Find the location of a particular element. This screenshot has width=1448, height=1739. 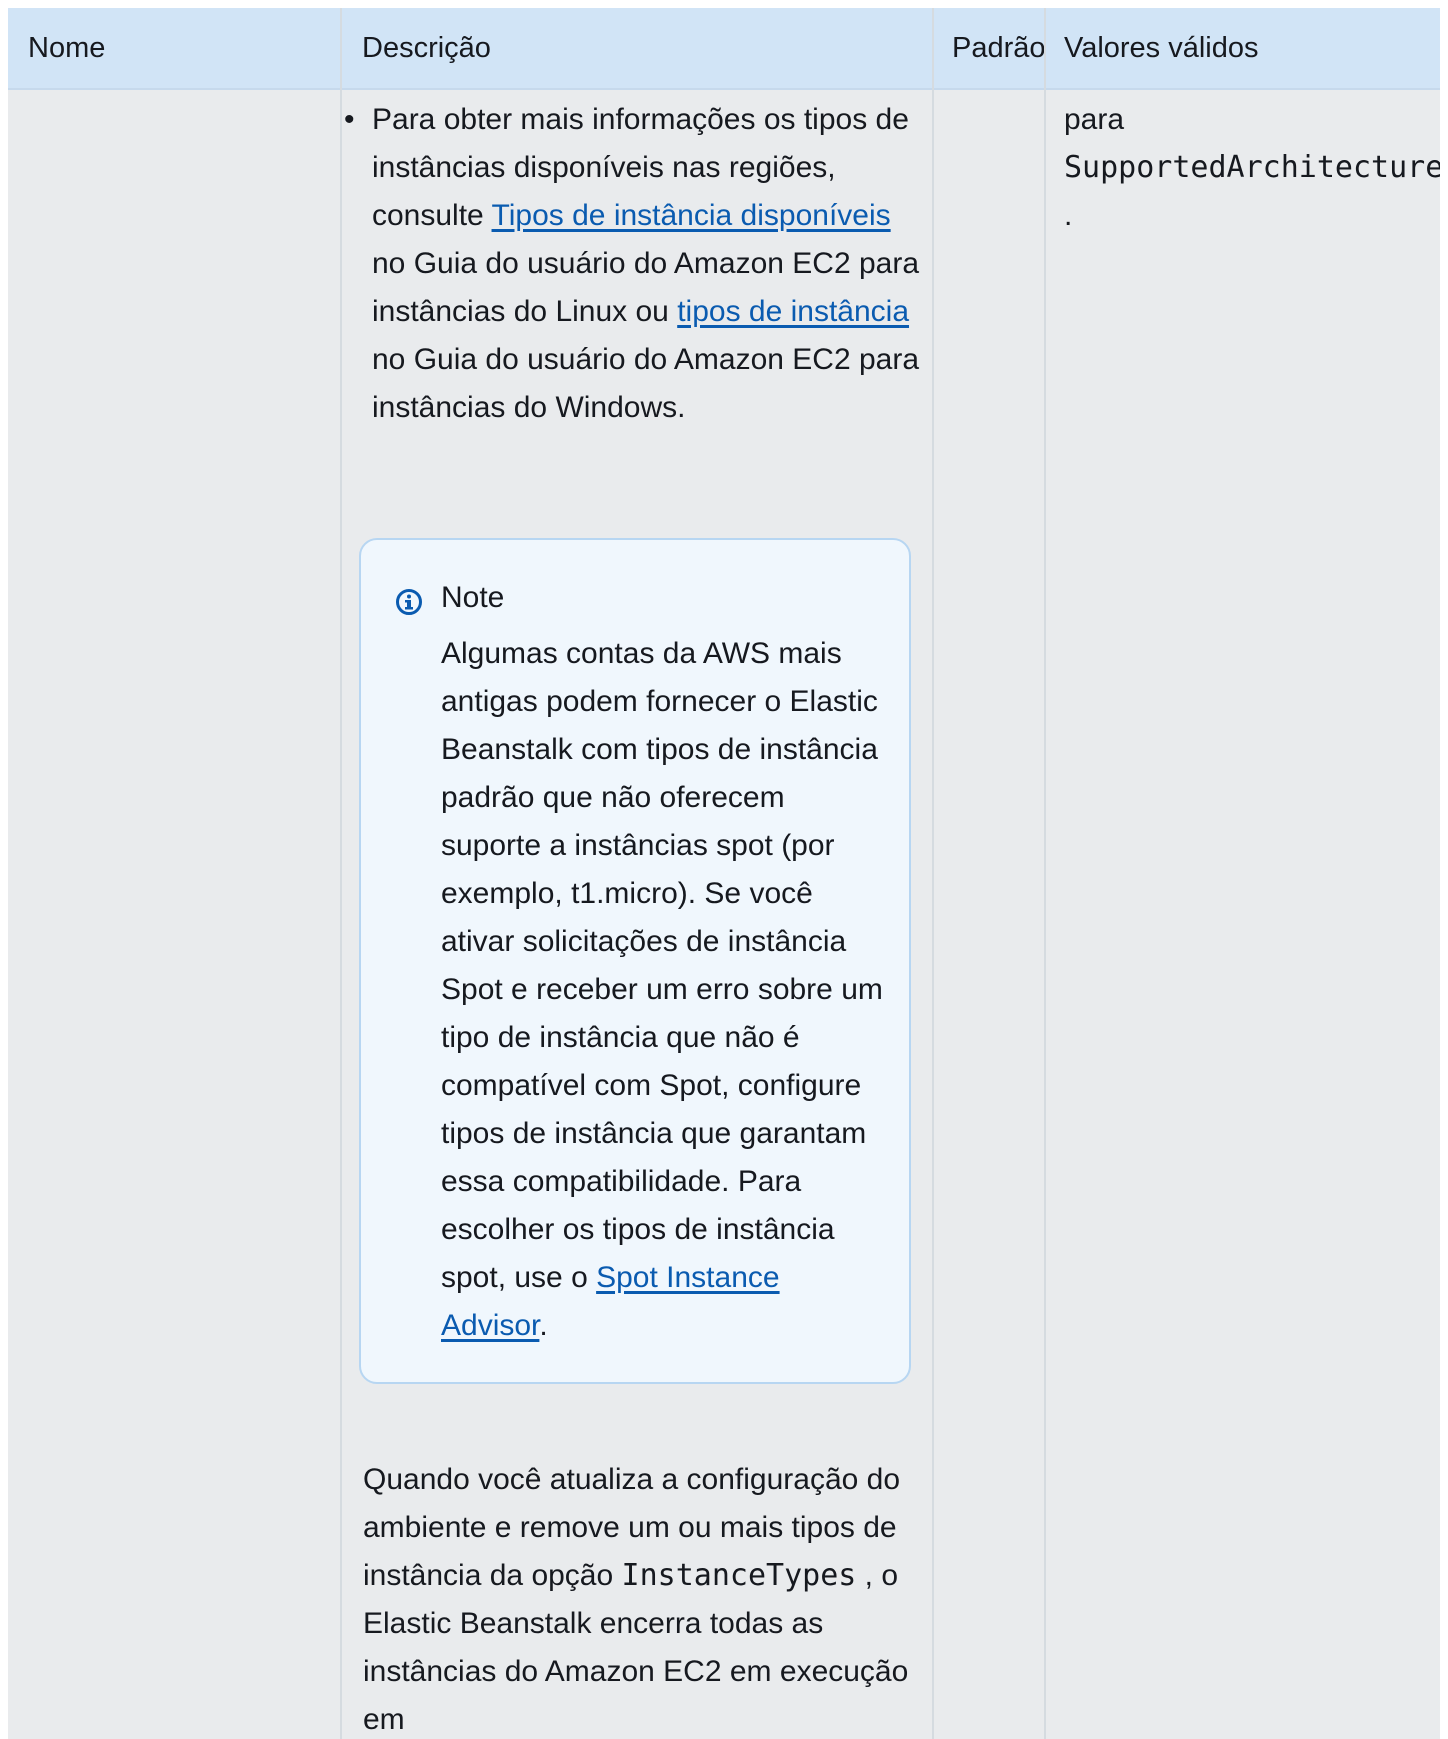

header-valid-values: Valores válidos is located at coordinates (1161, 48).